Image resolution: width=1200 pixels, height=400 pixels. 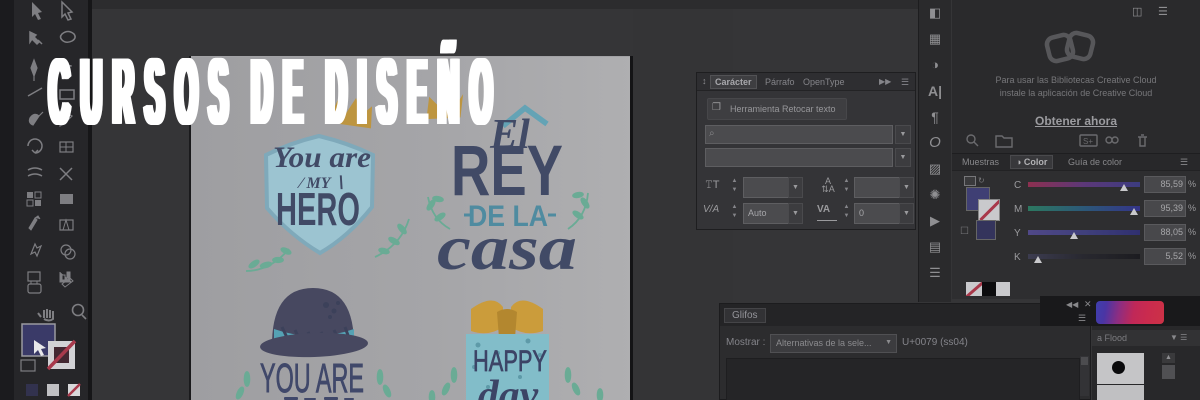 What do you see at coordinates (507, 247) in the screenshot?
I see `svg-text: casa` at bounding box center [507, 247].